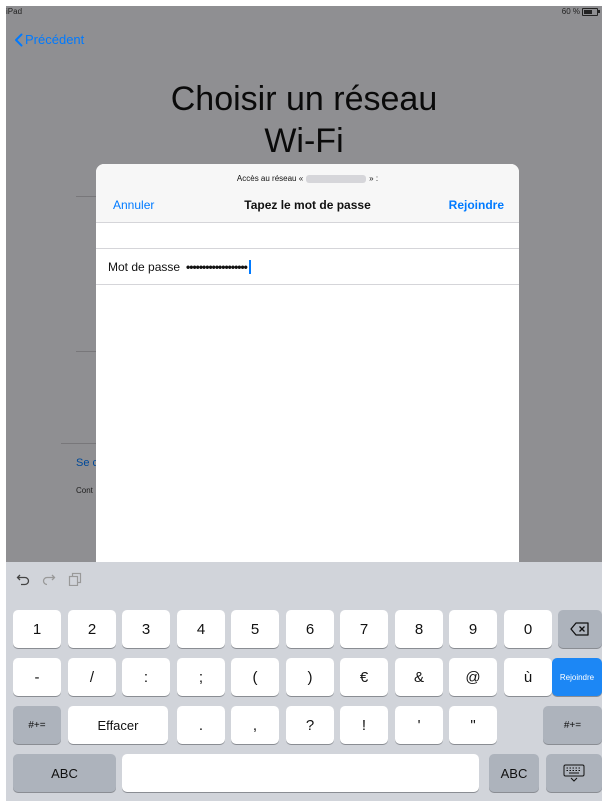 This screenshot has width=603, height=803. What do you see at coordinates (419, 725) in the screenshot?
I see `key-apostrophe: '` at bounding box center [419, 725].